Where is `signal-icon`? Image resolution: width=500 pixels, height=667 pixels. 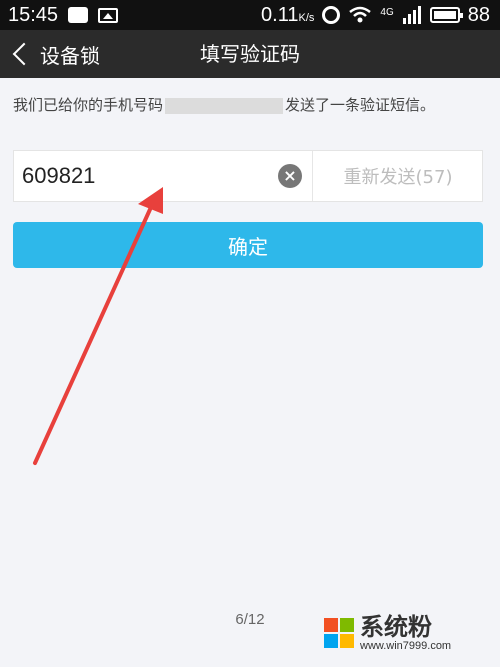 signal-icon is located at coordinates (411, 15).